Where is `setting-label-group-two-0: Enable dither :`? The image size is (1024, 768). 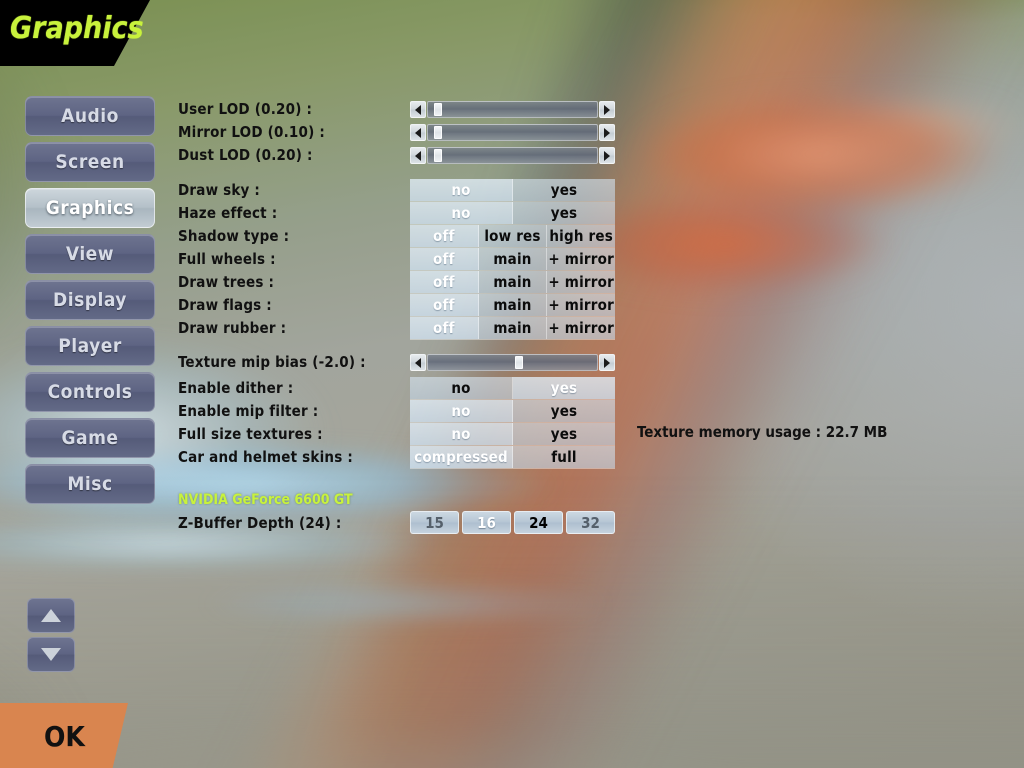 setting-label-group-two-0: Enable dither : is located at coordinates (236, 388).